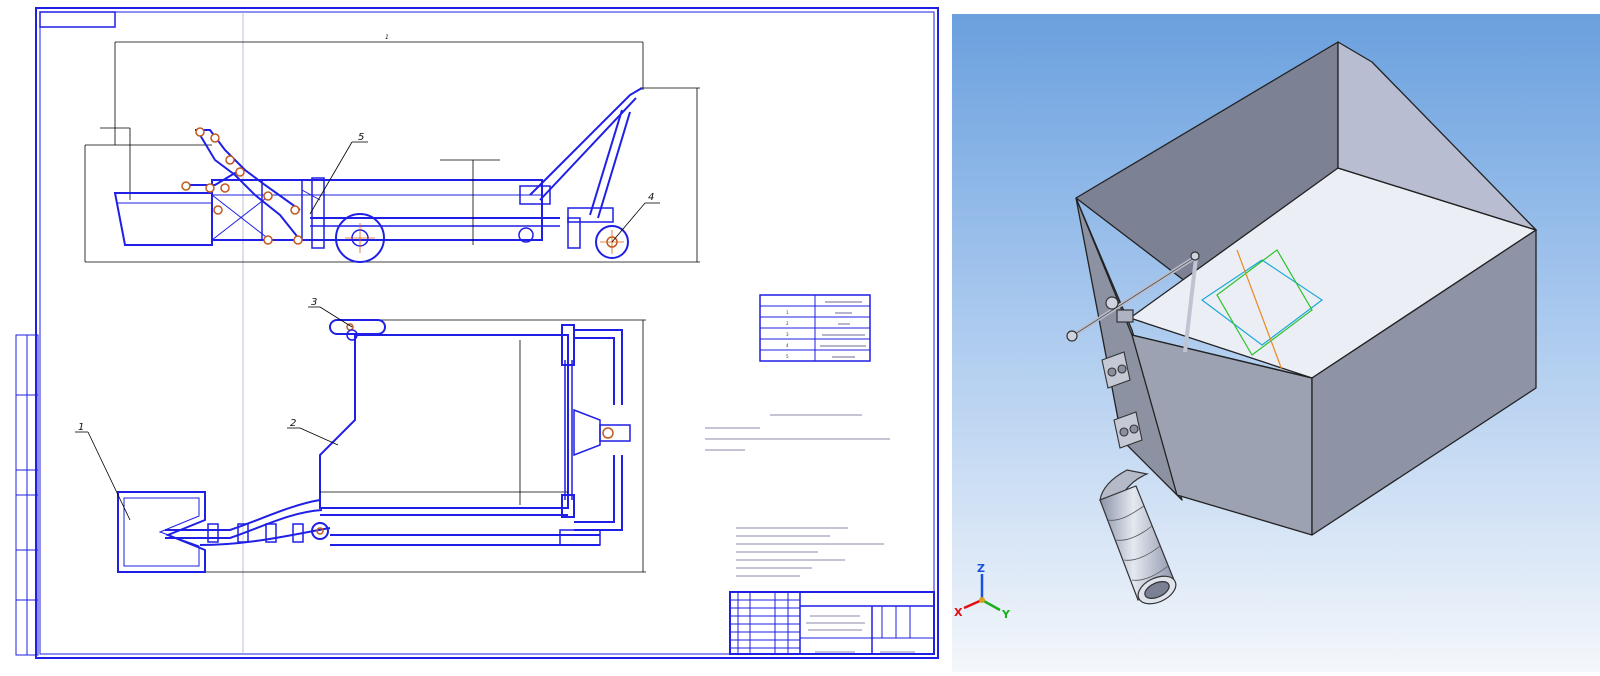 Image resolution: width=1600 pixels, height=676 pixels. I want to click on svg-text: 5, so click(787, 356).